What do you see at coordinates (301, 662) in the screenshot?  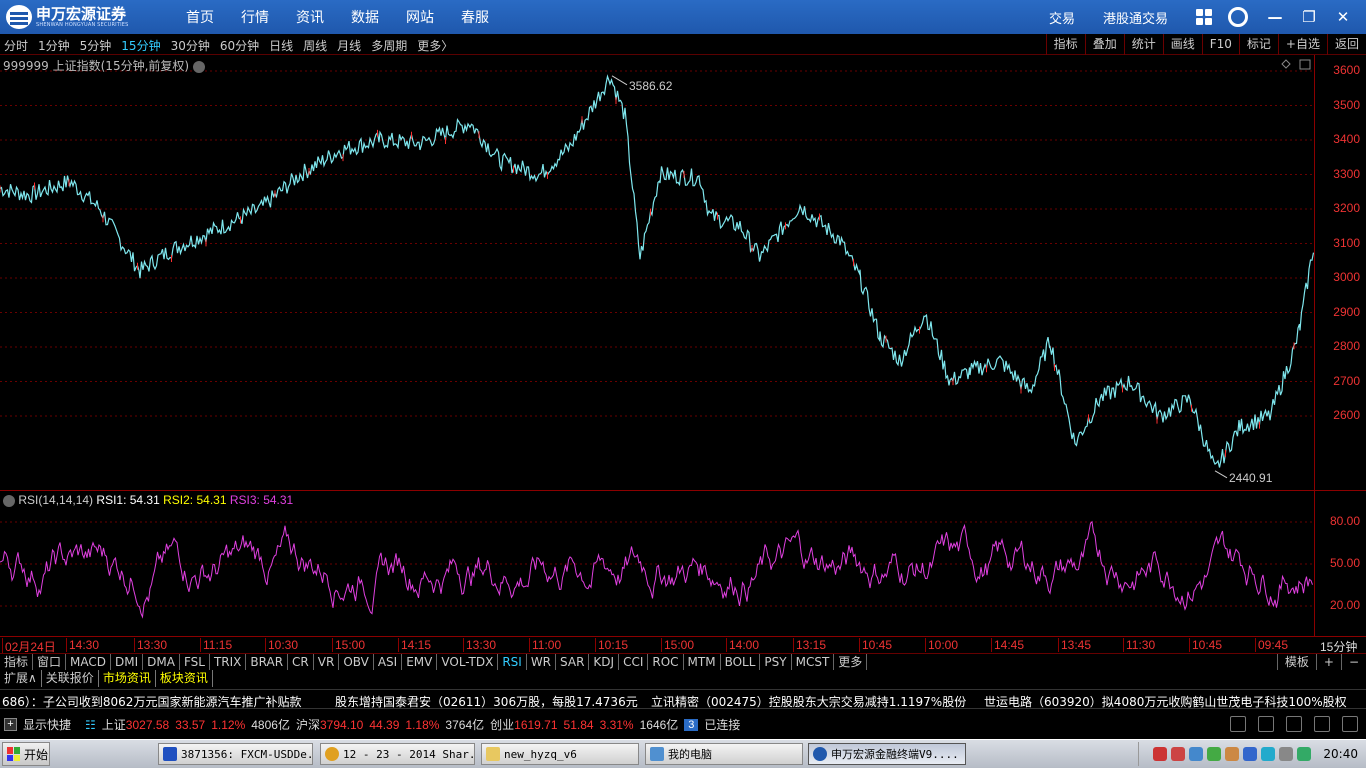 I see `indicator-tab: CR` at bounding box center [301, 662].